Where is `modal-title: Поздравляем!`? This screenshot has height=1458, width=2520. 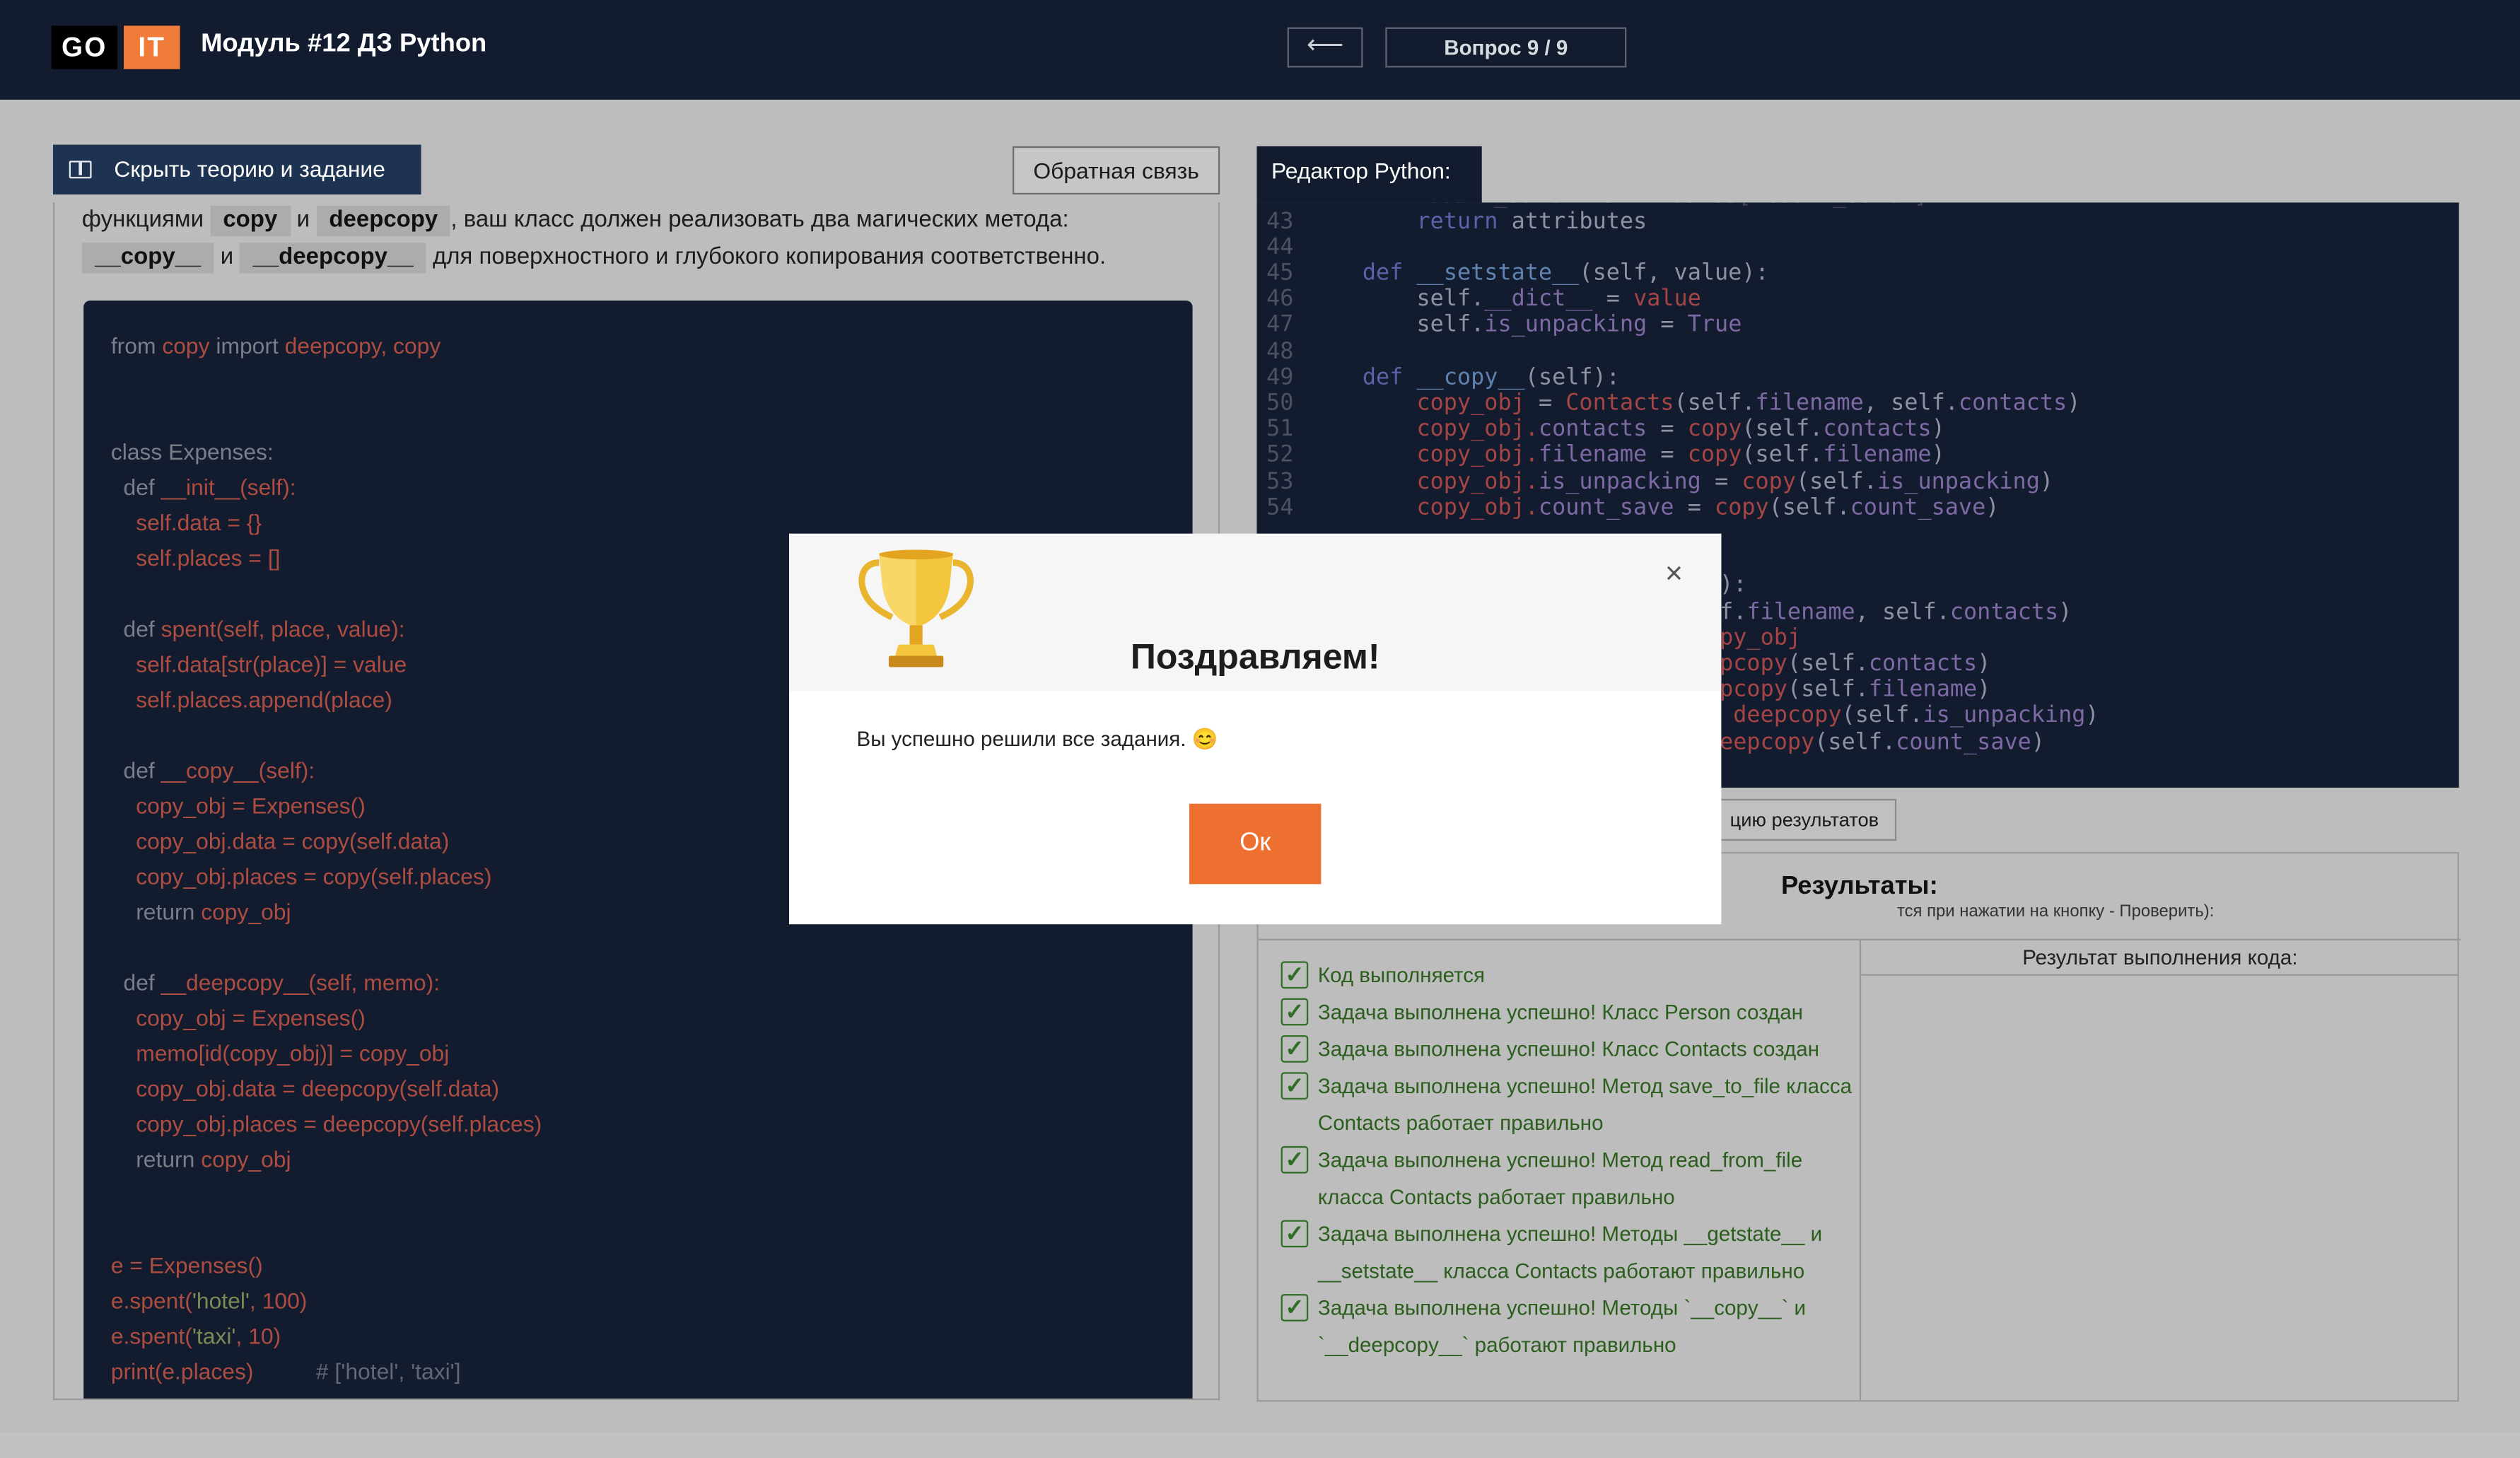
modal-title: Поздравляем! is located at coordinates (1255, 656).